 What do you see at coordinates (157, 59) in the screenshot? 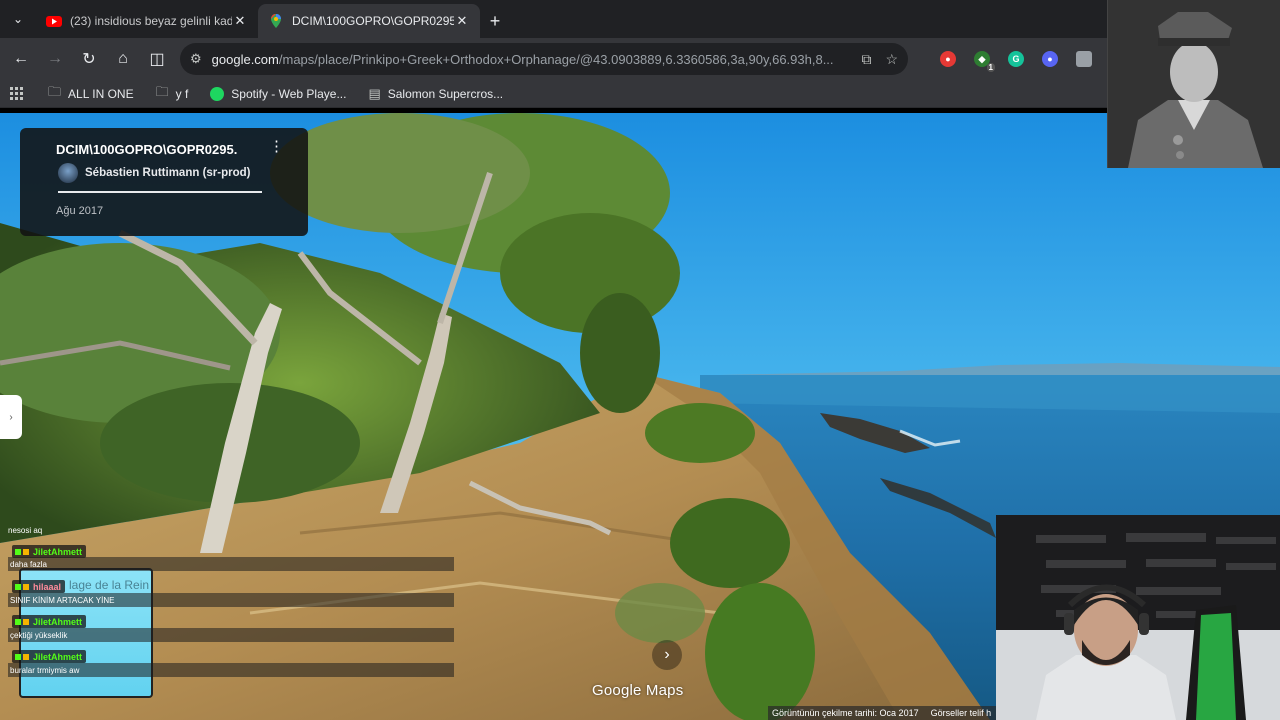
I see `split-view-icon: ◫` at bounding box center [157, 59].